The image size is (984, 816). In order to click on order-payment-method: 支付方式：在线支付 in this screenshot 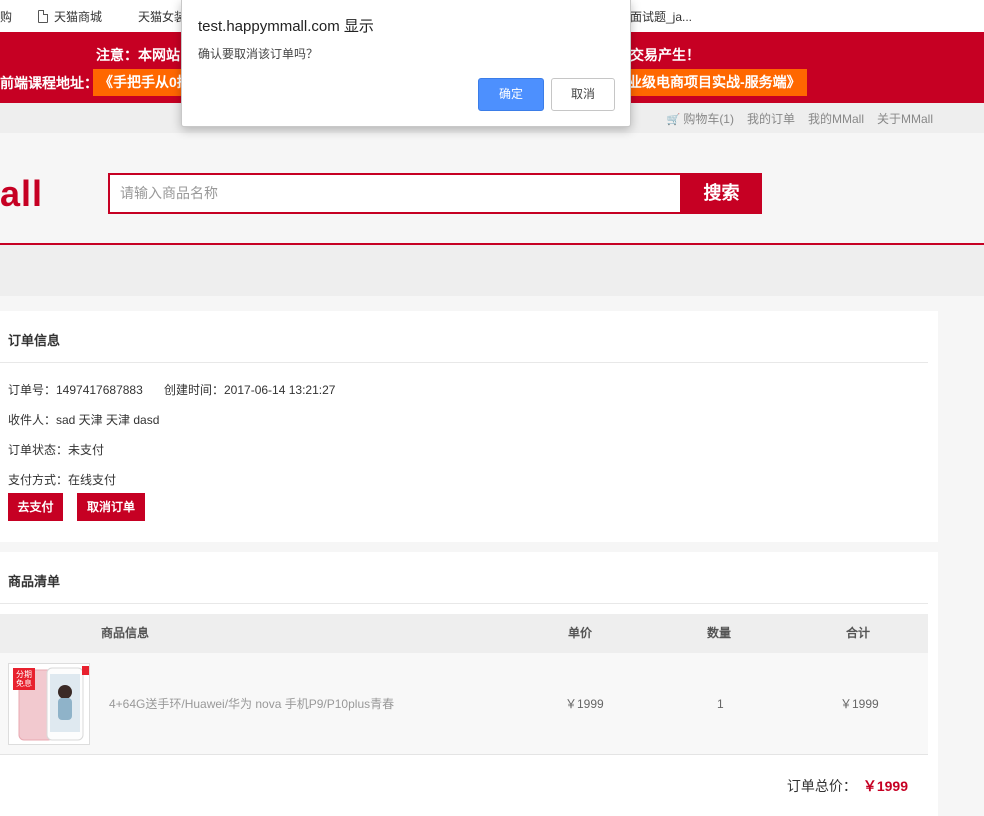, I will do `click(62, 480)`.